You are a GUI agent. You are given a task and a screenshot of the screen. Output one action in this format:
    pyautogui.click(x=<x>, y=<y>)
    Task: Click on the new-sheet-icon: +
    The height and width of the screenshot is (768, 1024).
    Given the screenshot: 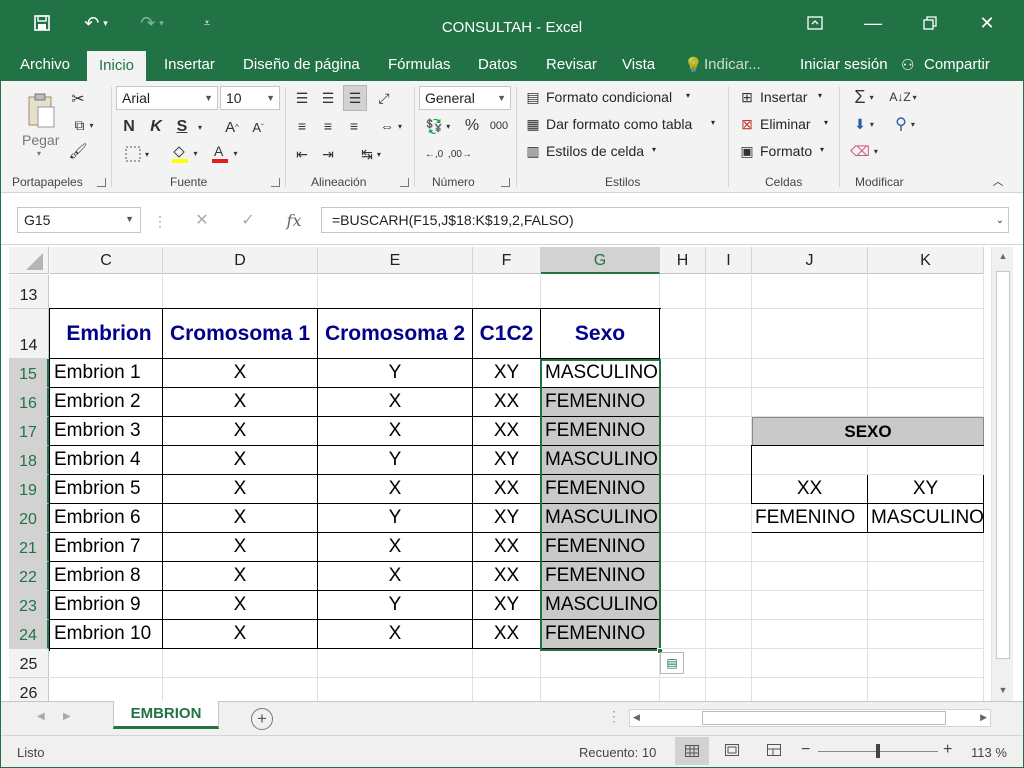 What is the action you would take?
    pyautogui.click(x=262, y=719)
    